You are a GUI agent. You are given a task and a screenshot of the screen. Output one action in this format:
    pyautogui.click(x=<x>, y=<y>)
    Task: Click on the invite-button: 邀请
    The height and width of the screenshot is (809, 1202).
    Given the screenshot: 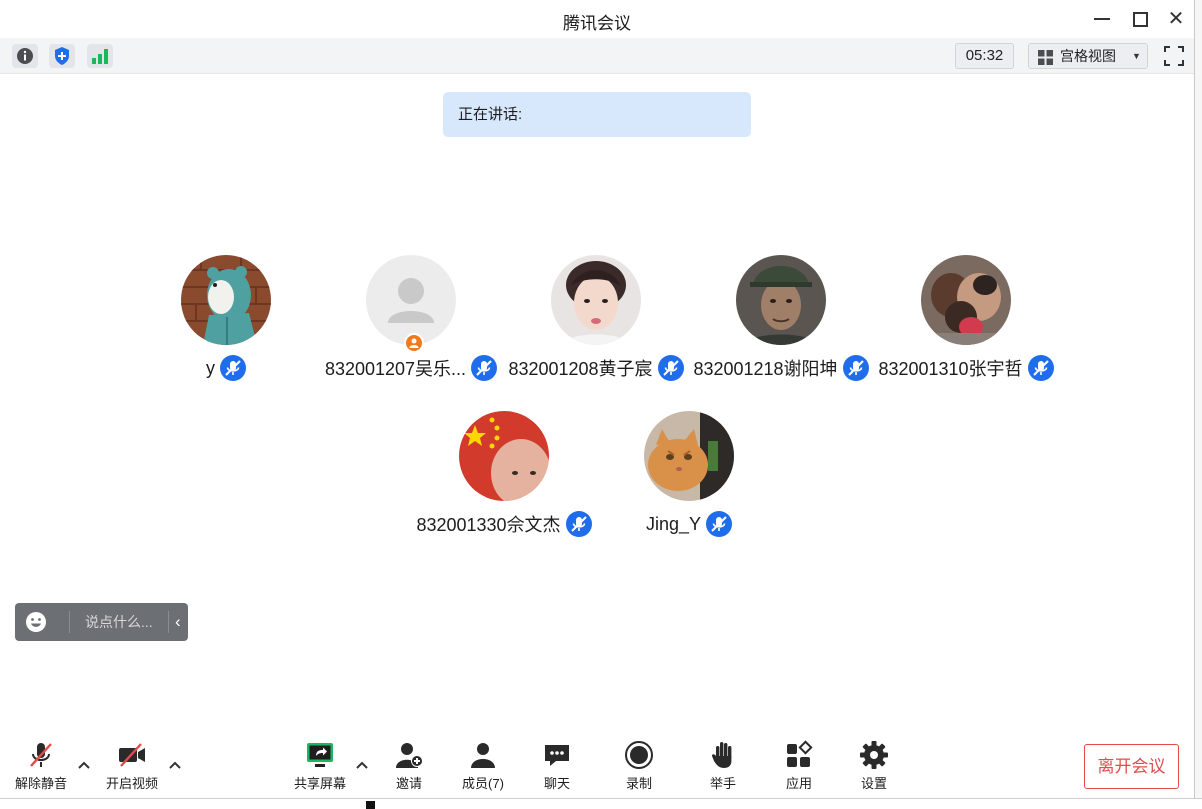 What is the action you would take?
    pyautogui.click(x=409, y=767)
    